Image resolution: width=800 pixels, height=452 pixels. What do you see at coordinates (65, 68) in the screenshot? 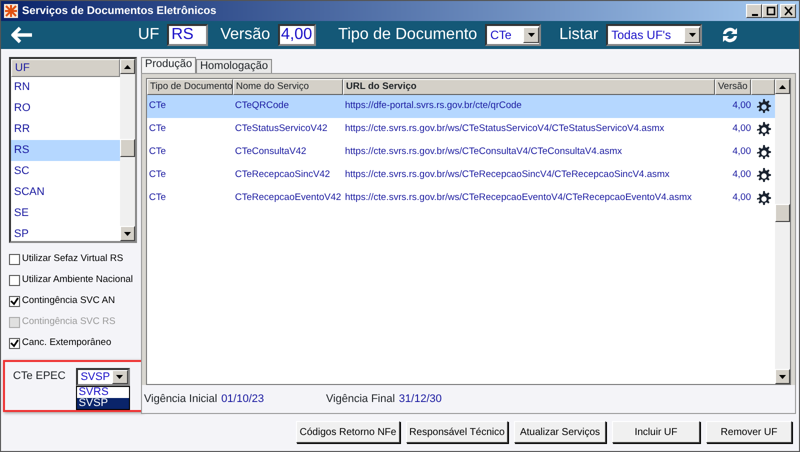
I see `column-header: UF` at bounding box center [65, 68].